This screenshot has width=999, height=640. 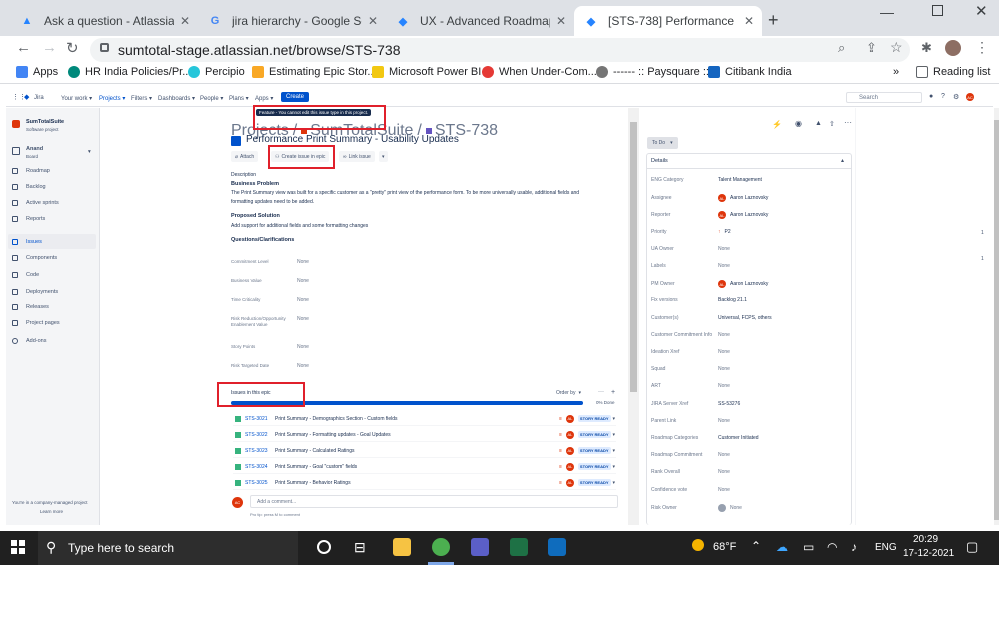 What do you see at coordinates (773, 20) in the screenshot?
I see `new-tab-button: +` at bounding box center [773, 20].